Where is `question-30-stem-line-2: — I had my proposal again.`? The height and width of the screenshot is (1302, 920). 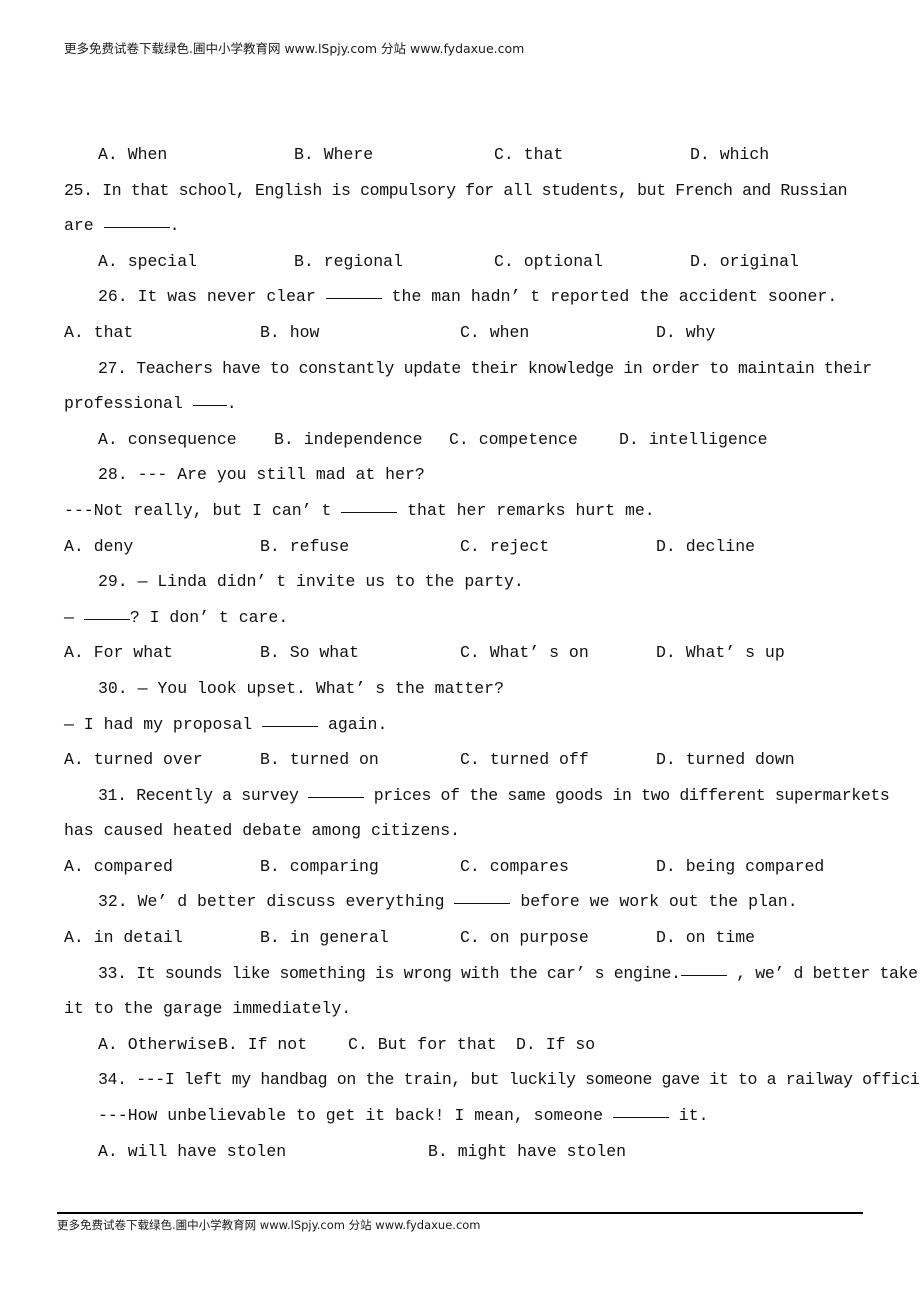
question-30-stem-line-2: — I had my proposal again. is located at coordinates (464, 725).